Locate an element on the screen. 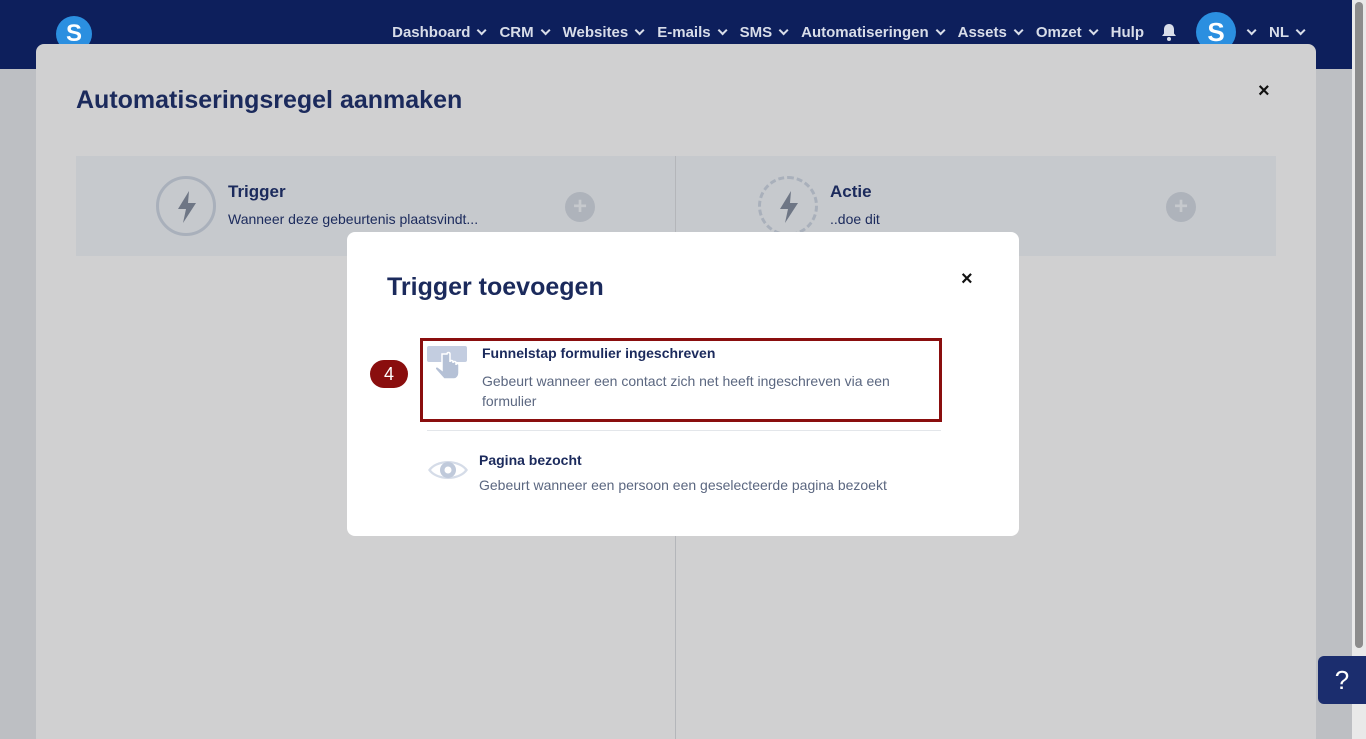 The width and height of the screenshot is (1366, 739). add-action-button: + is located at coordinates (1181, 207).